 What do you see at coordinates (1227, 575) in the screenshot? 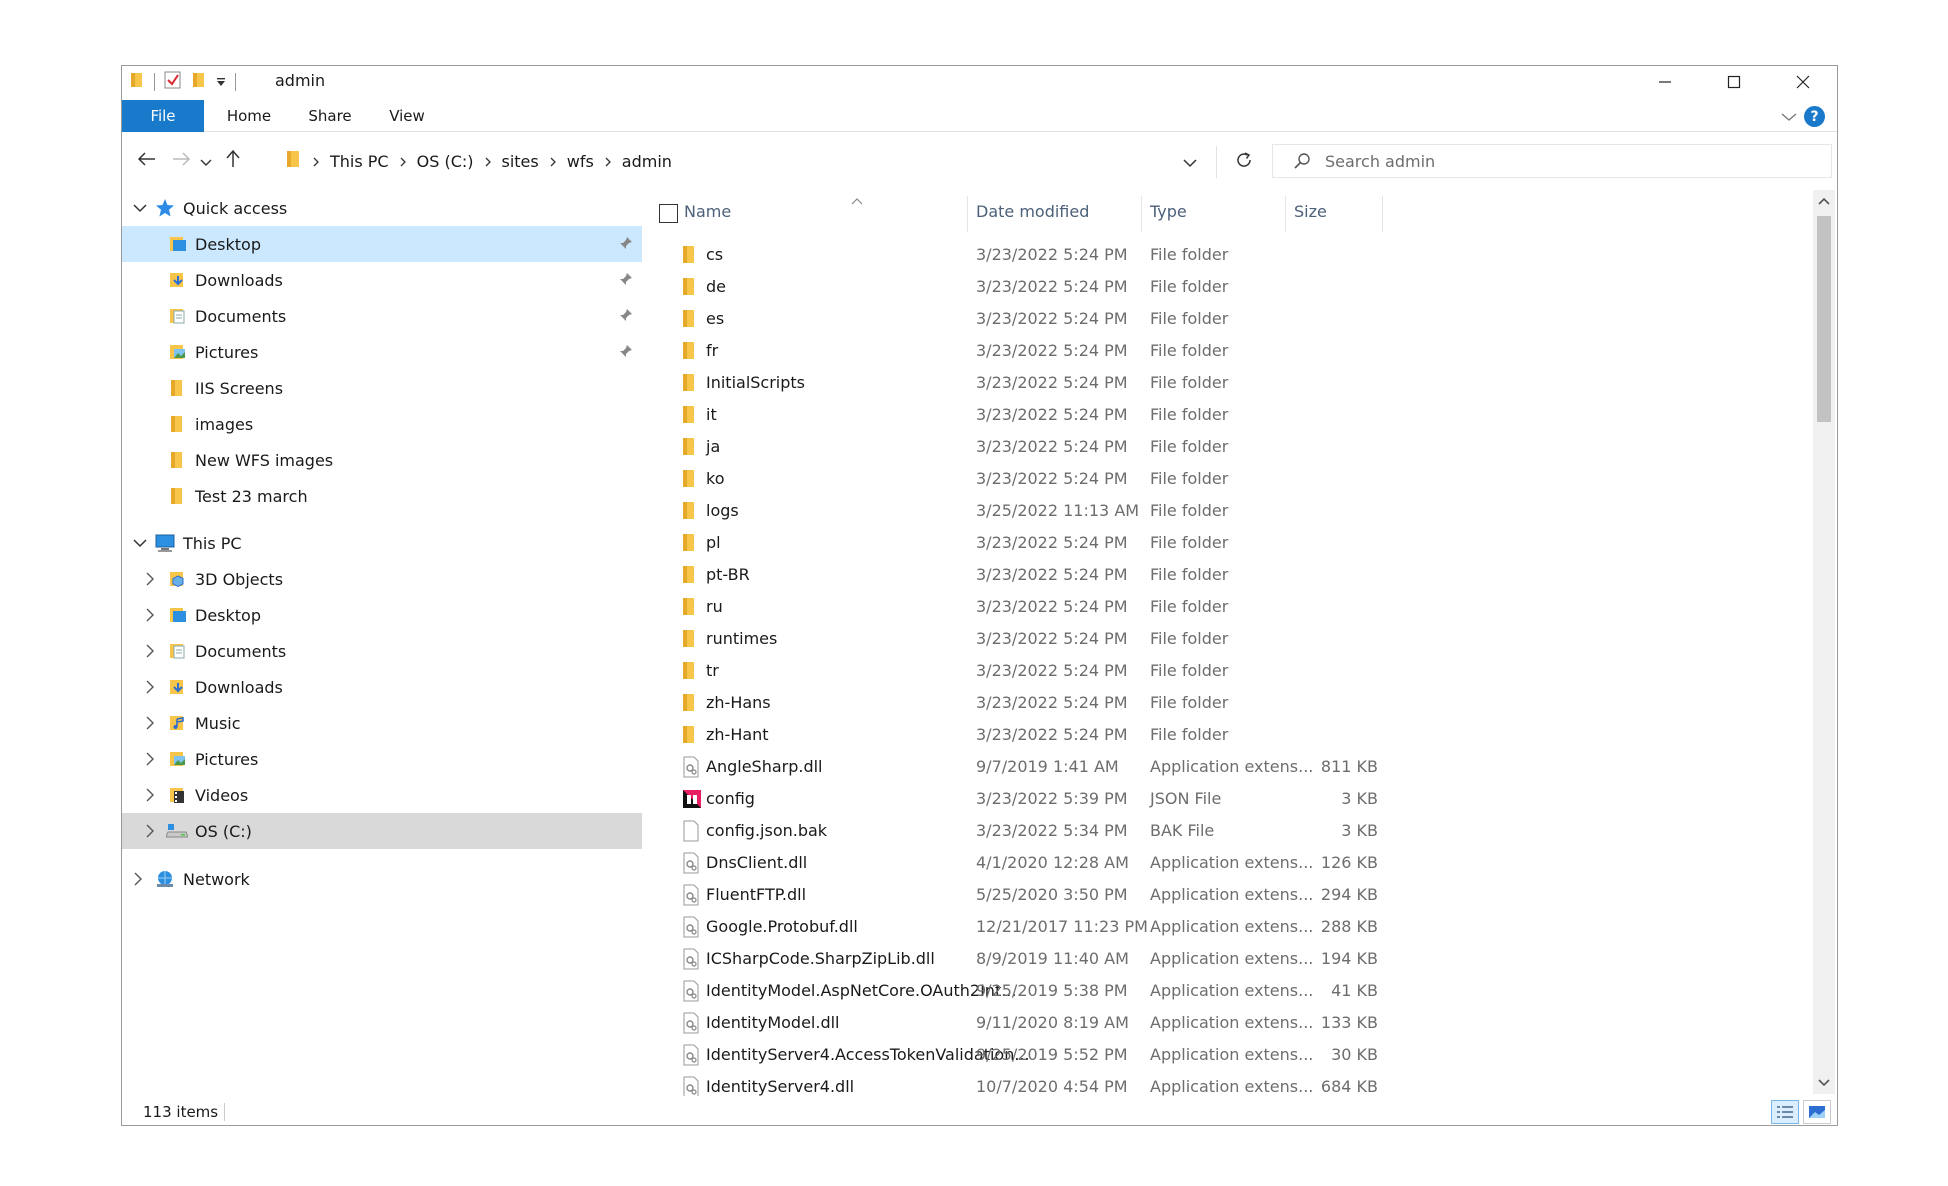
I see `file-row: pt-BR 3/23/2022 5:24 PM File folder` at bounding box center [1227, 575].